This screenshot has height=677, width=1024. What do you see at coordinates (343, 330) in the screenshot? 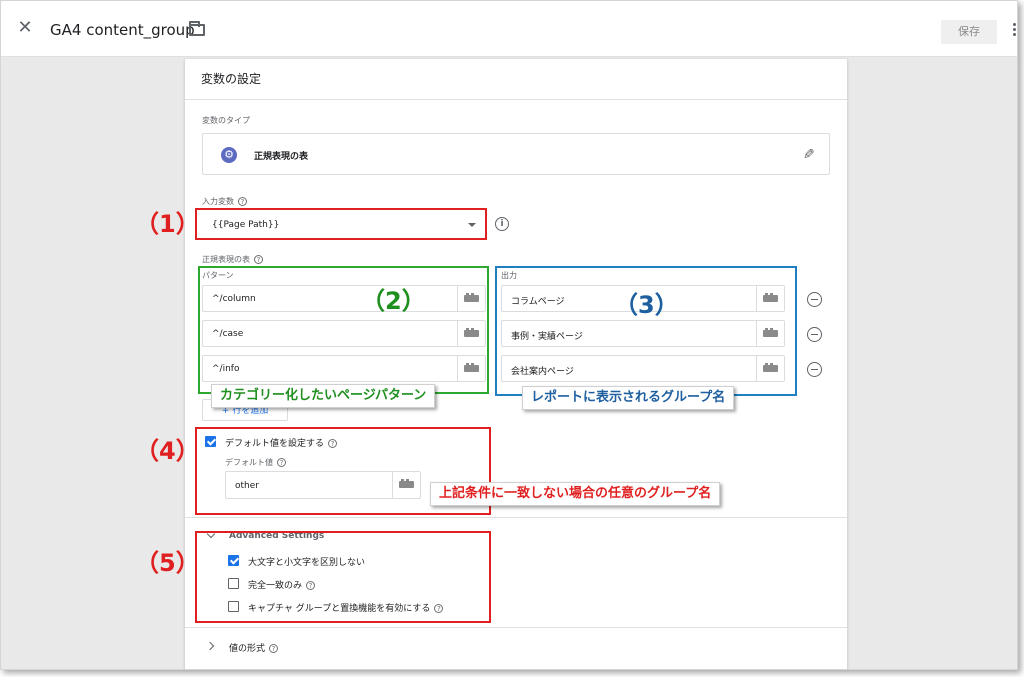
I see `annotation-box-patterns` at bounding box center [343, 330].